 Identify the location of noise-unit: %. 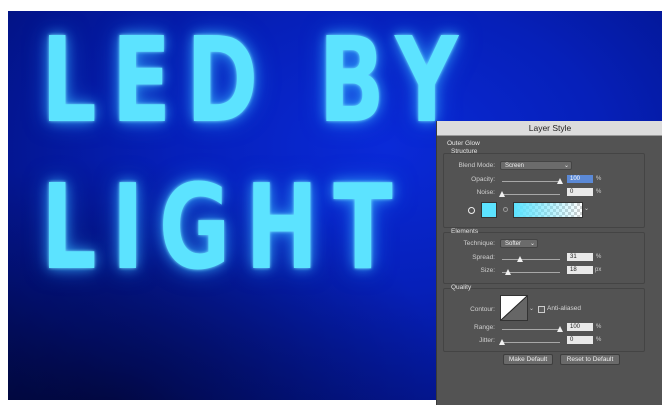
(599, 192).